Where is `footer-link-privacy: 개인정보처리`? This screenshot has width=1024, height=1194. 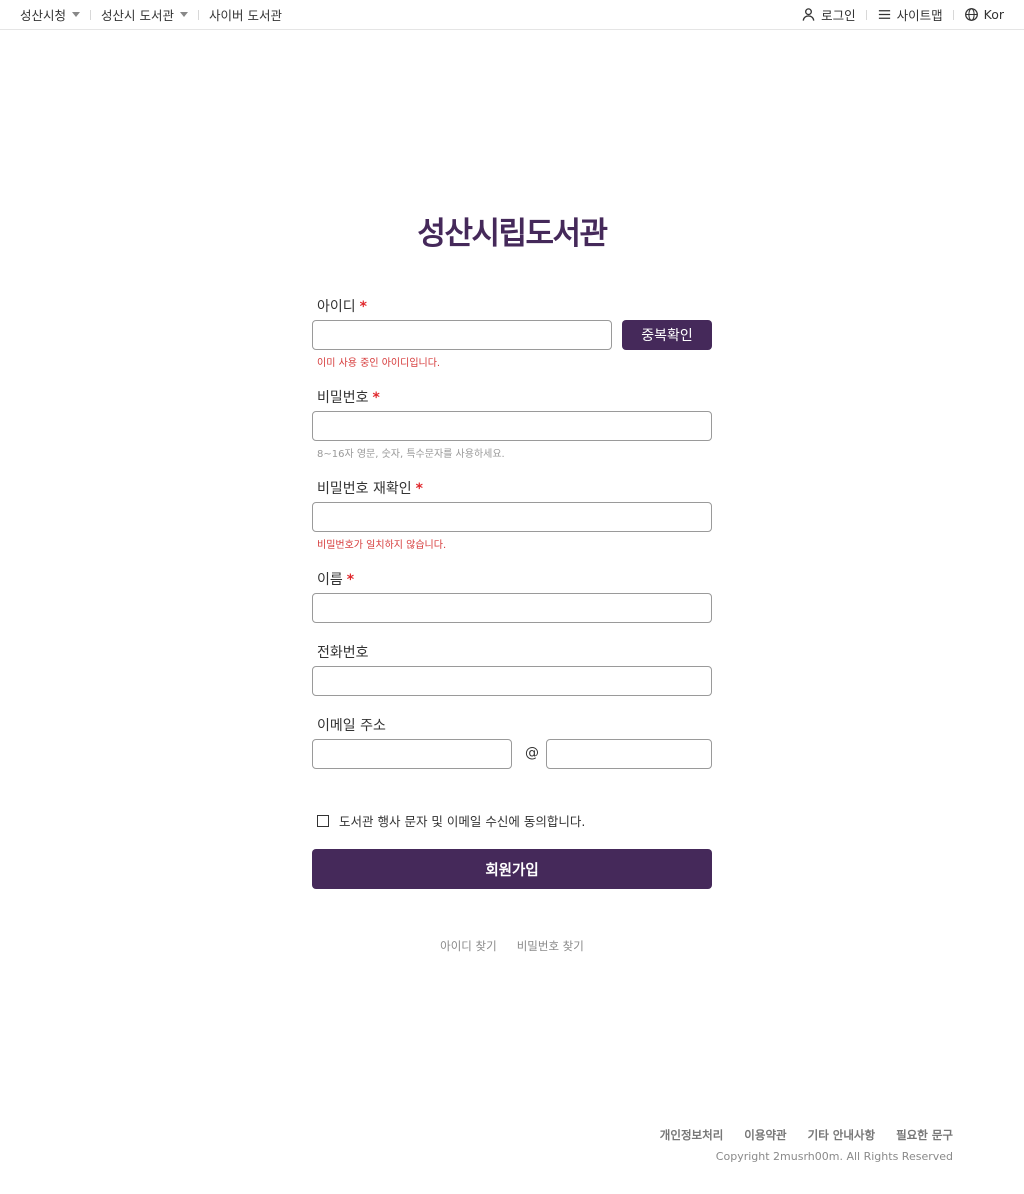 footer-link-privacy: 개인정보처리 is located at coordinates (691, 1135).